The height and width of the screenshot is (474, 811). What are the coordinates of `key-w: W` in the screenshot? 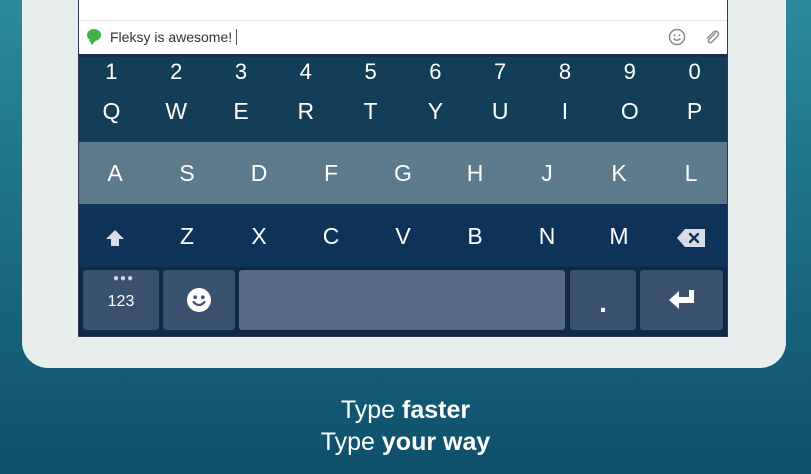 It's located at (176, 114).